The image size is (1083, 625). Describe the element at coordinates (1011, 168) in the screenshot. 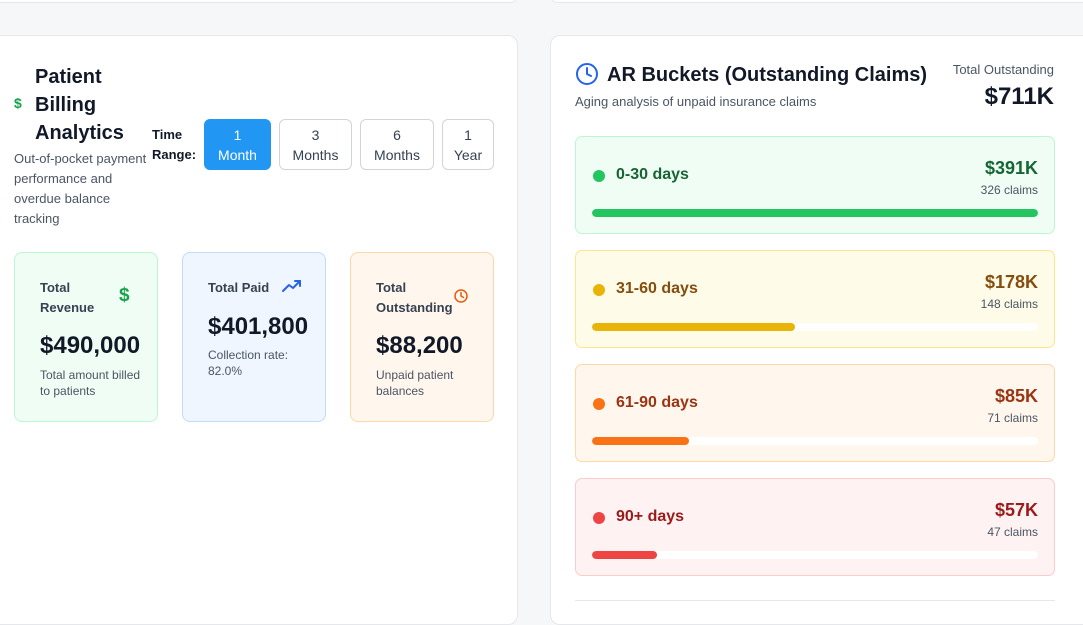

I see `bucket-amount: $391K` at that location.